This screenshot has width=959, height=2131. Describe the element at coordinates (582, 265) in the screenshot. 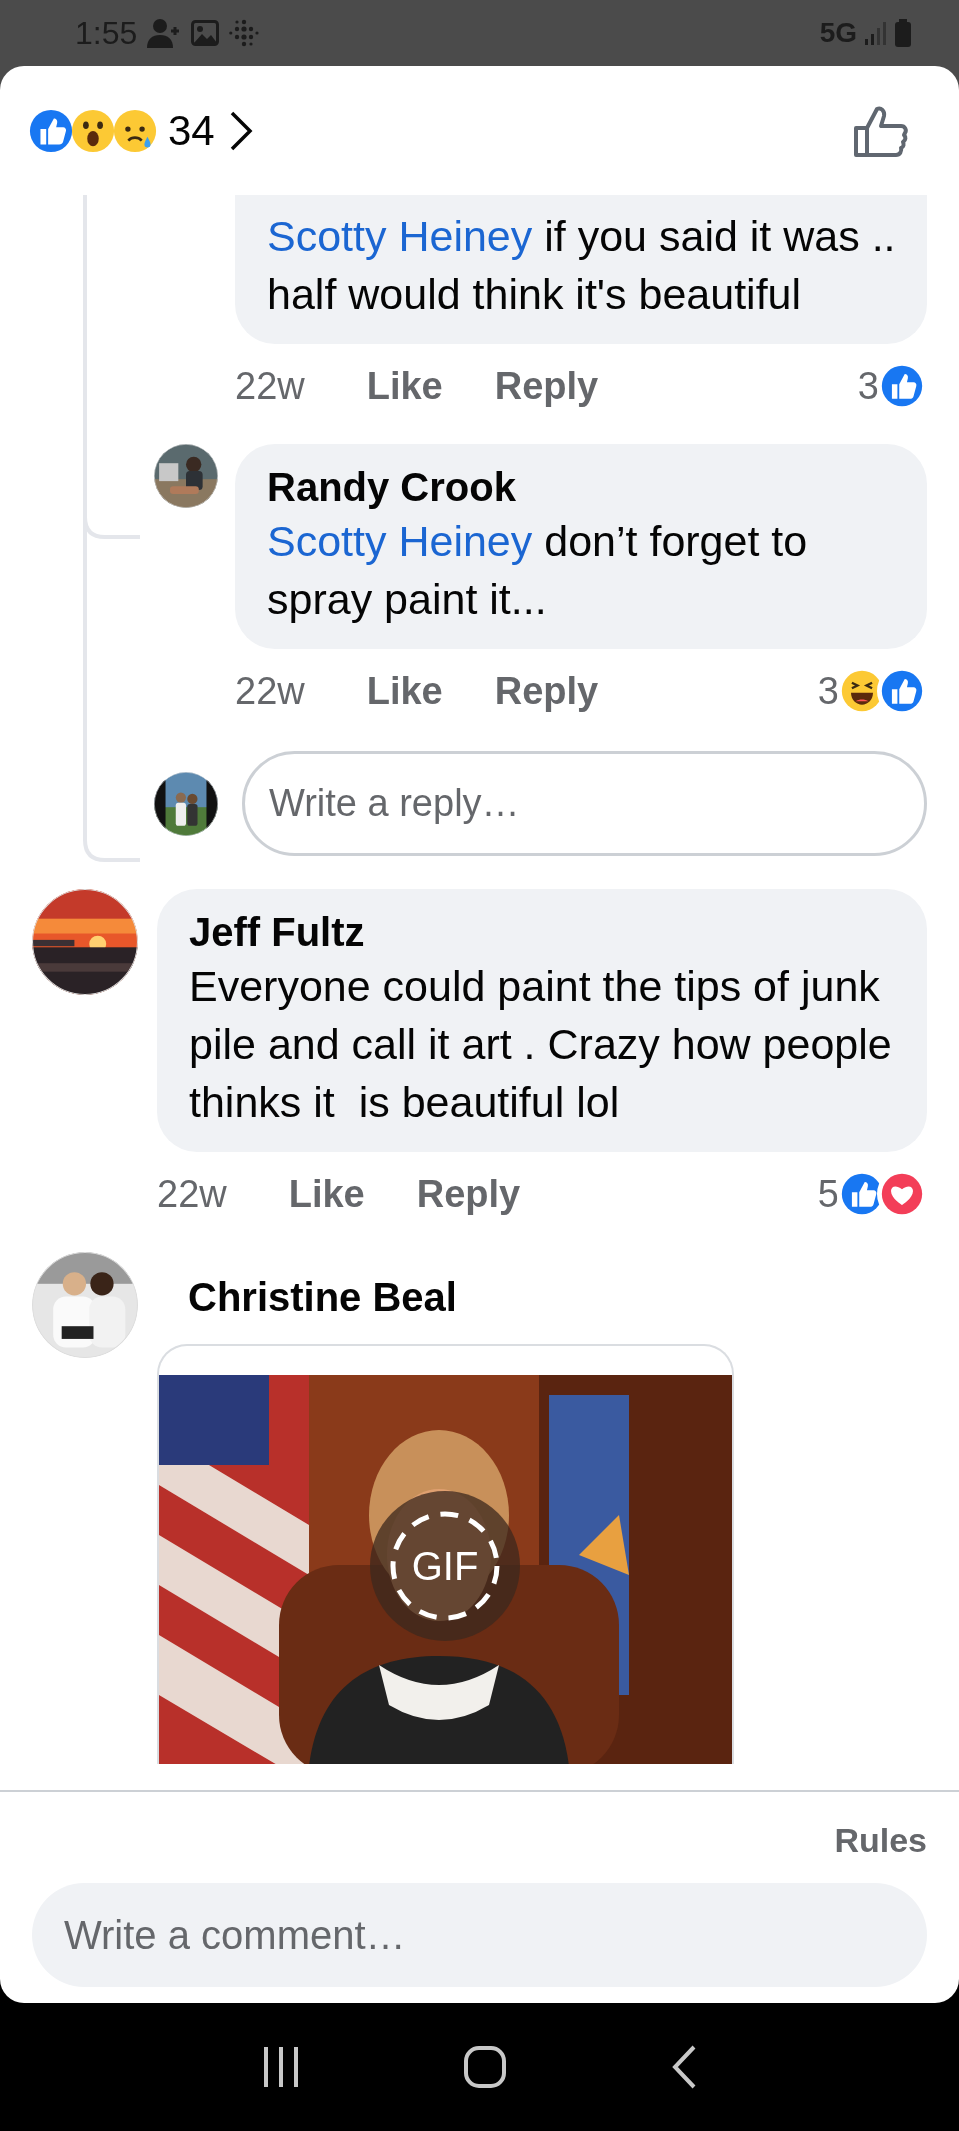

I see `comment-text: Scotty Heiney if you said it was .. half would think it's beautiful` at that location.